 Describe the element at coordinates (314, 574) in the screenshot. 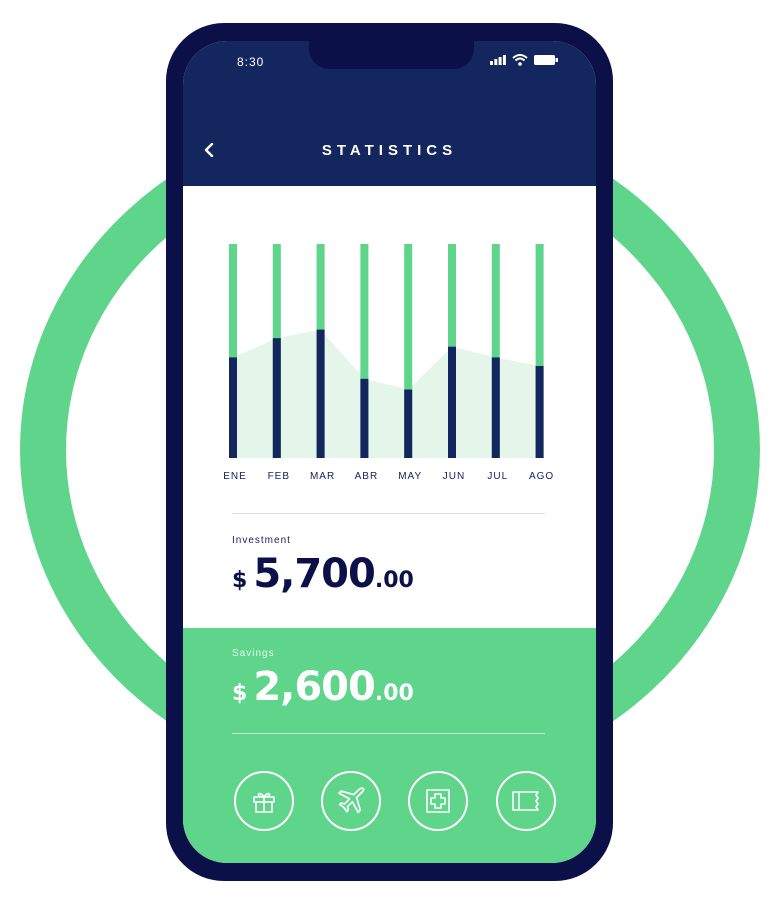

I see `investment-whole: 5,700` at that location.